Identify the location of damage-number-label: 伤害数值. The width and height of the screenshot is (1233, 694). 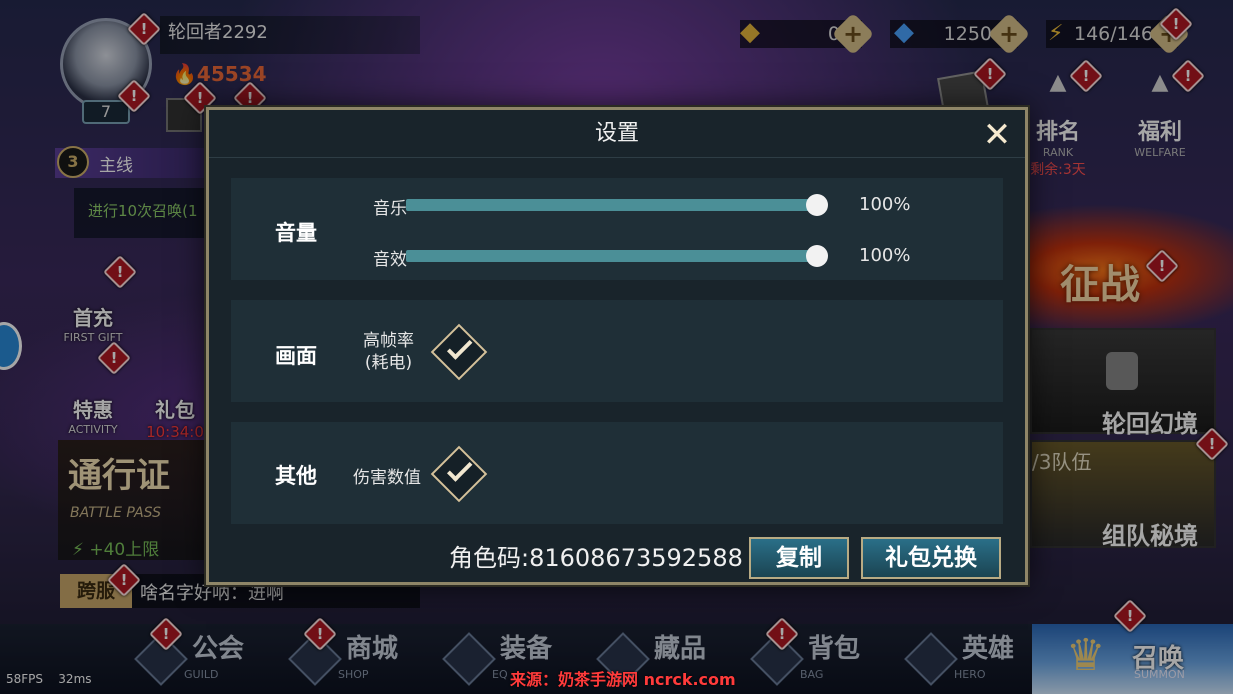
(387, 478).